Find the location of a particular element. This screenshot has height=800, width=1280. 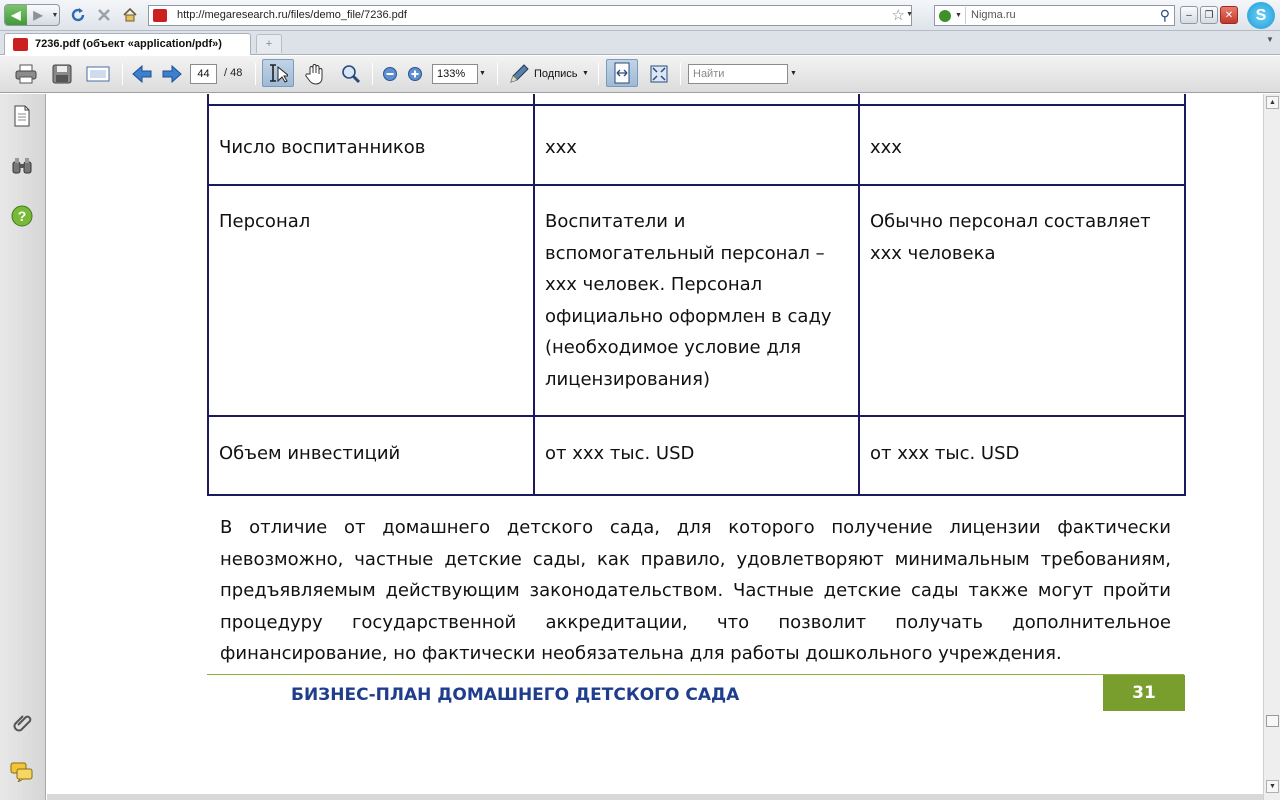

search-engine-selector: ▼ is located at coordinates (951, 15).